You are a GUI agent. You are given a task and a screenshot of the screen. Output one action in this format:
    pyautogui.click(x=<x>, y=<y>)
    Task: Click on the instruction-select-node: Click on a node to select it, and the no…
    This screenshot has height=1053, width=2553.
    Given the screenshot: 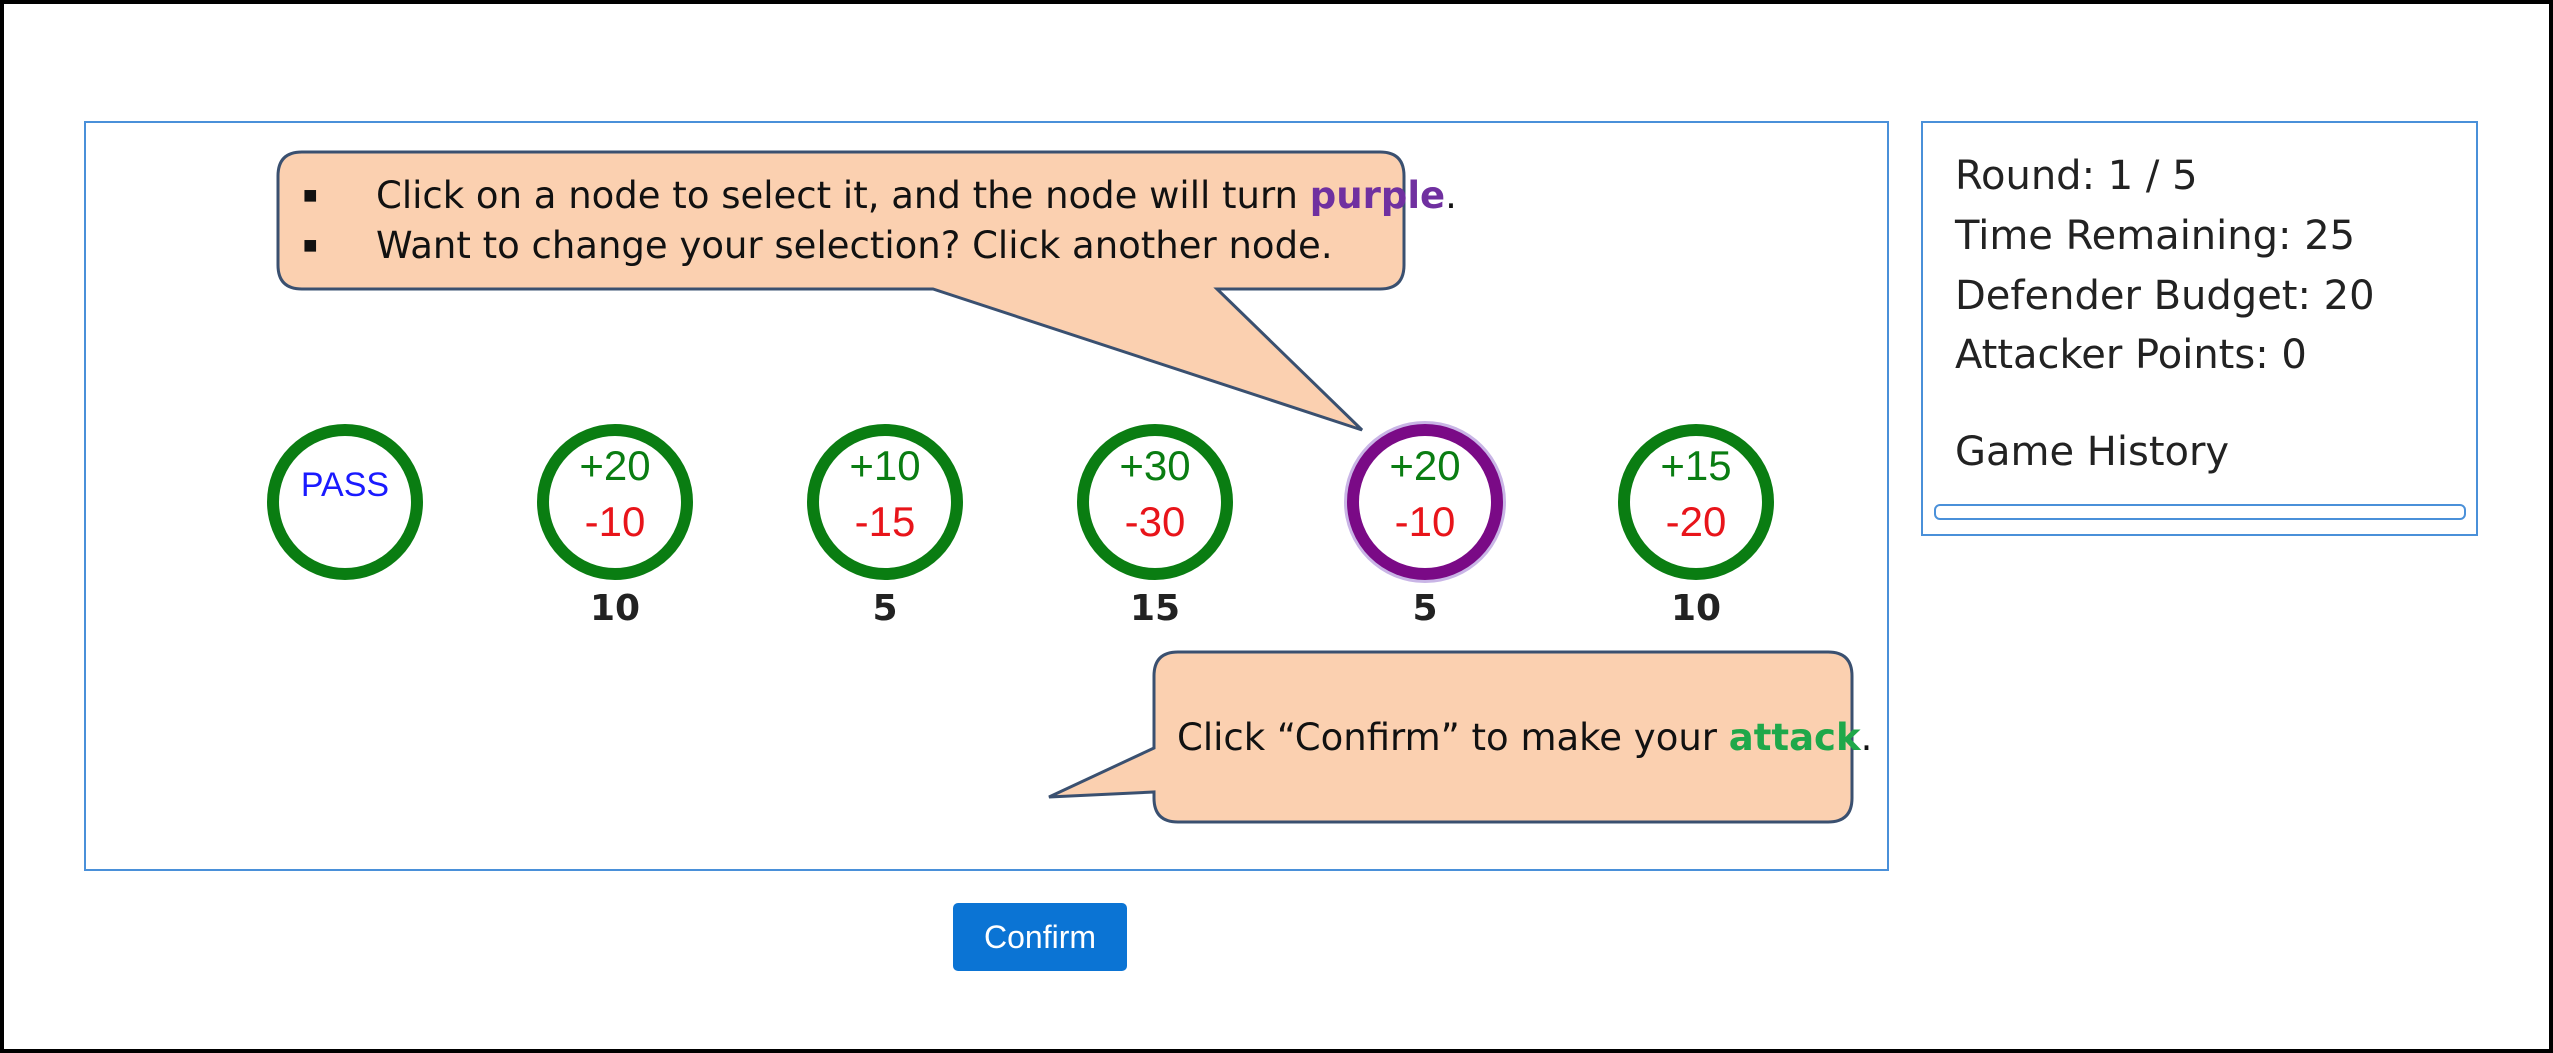 What is the action you would take?
    pyautogui.click(x=916, y=195)
    